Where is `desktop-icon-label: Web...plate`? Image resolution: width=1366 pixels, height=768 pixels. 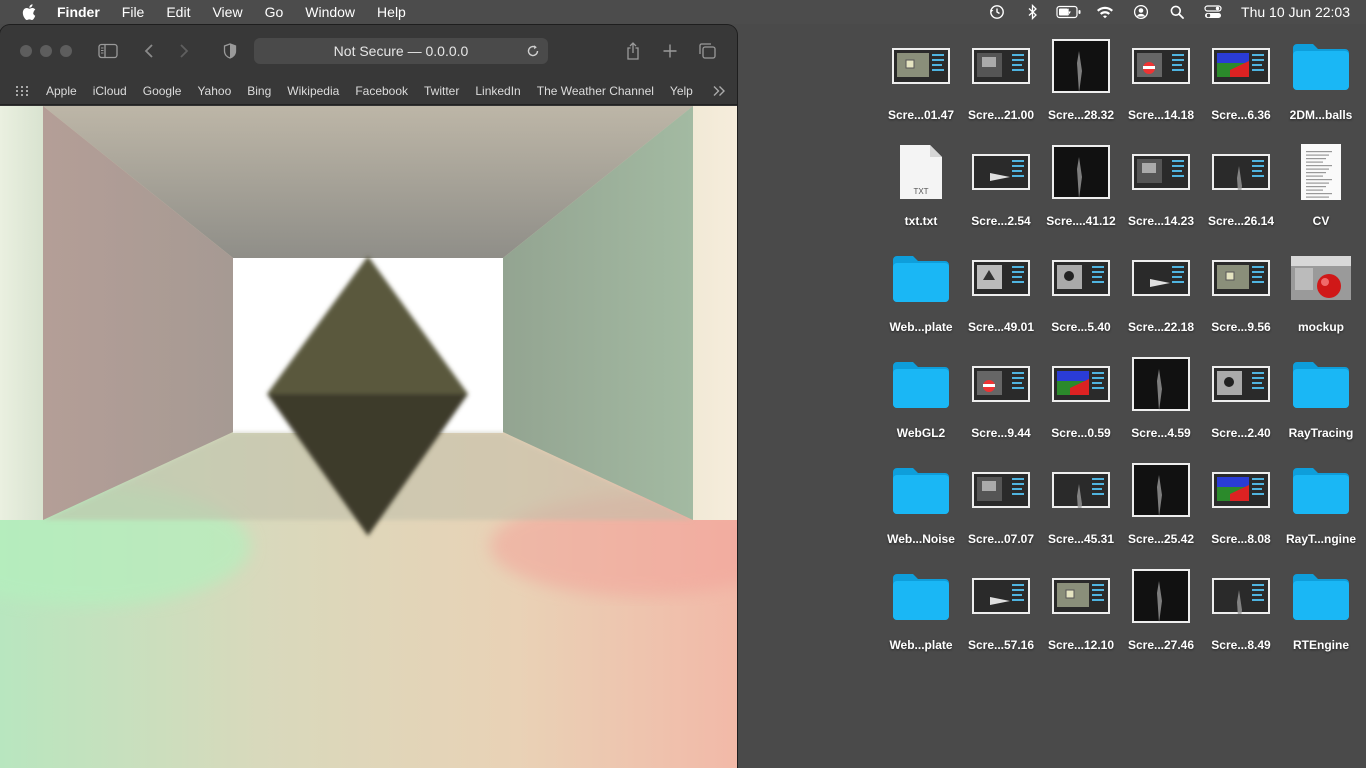
desktop-icon-label: Web...plate is located at coordinates (921, 327).